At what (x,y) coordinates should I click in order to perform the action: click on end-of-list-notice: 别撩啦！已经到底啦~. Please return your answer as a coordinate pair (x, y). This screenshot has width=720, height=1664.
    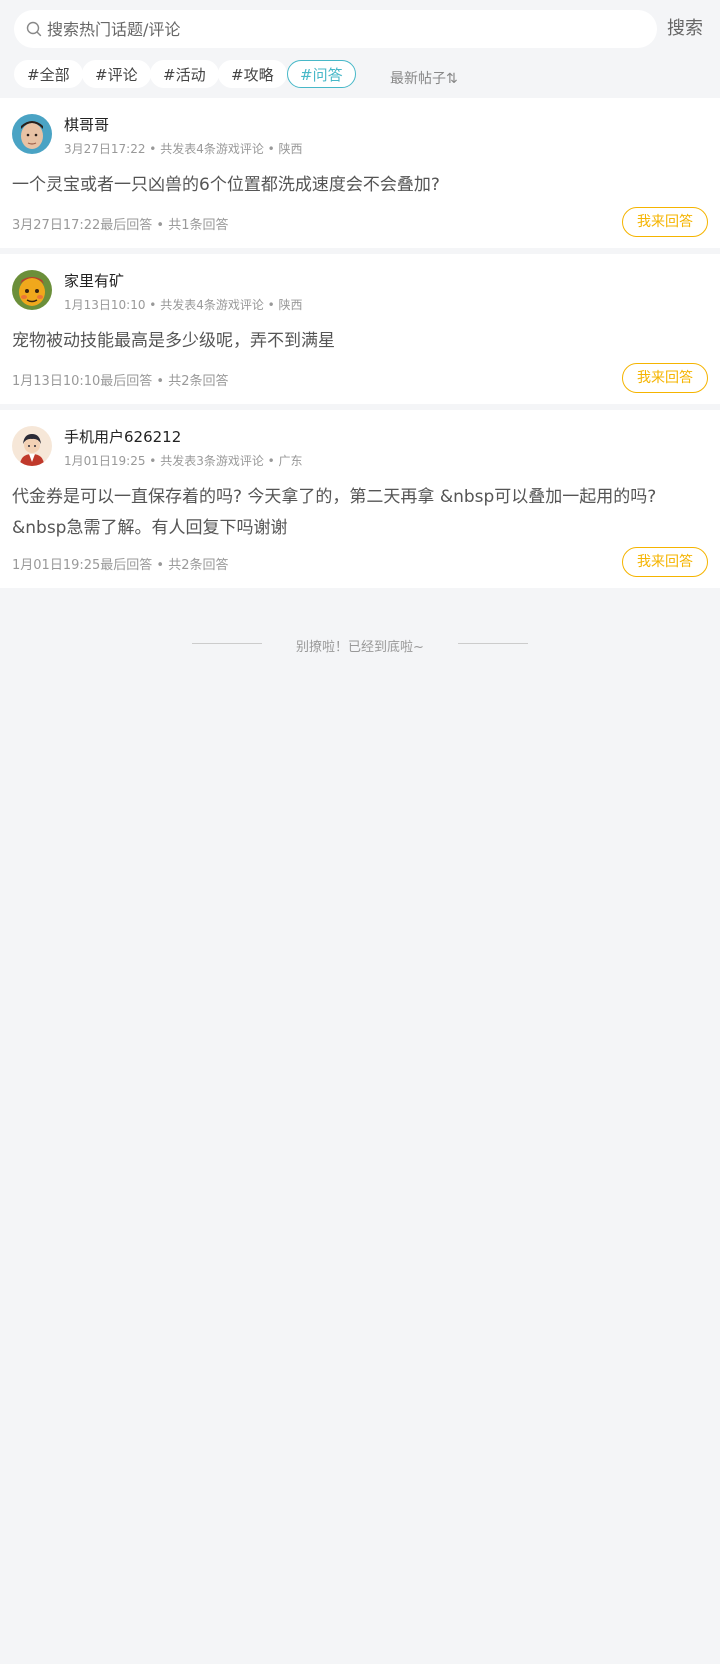
    Looking at the image, I should click on (360, 647).